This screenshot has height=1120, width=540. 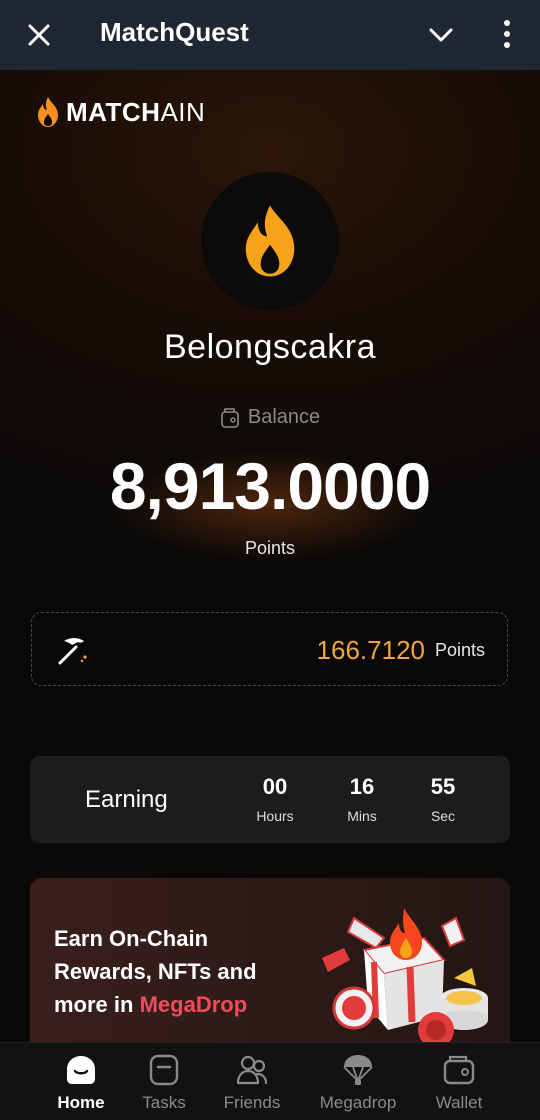 What do you see at coordinates (269, 649) in the screenshot?
I see `mining-card: 166.7120 Points` at bounding box center [269, 649].